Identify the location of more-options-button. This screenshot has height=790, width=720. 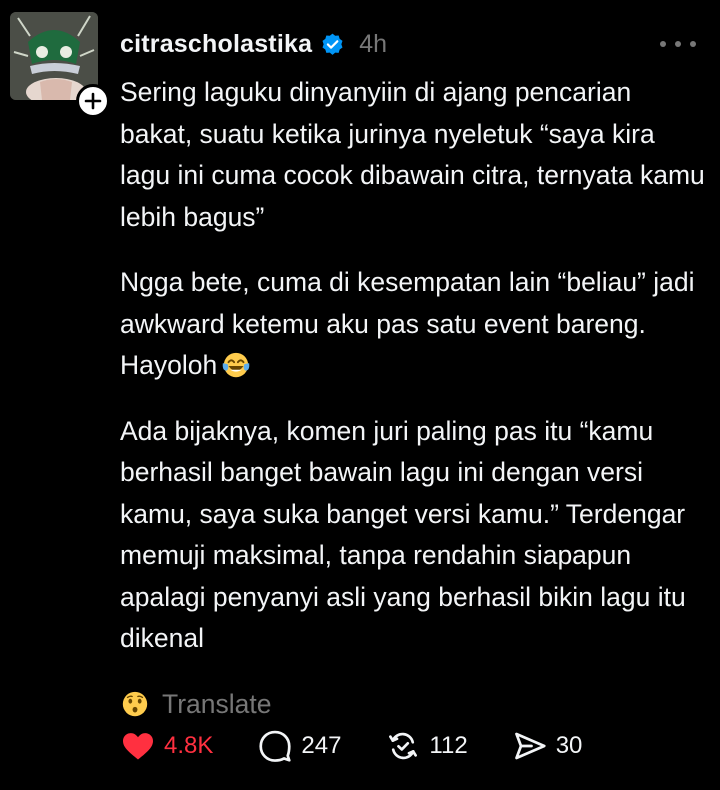
(678, 44).